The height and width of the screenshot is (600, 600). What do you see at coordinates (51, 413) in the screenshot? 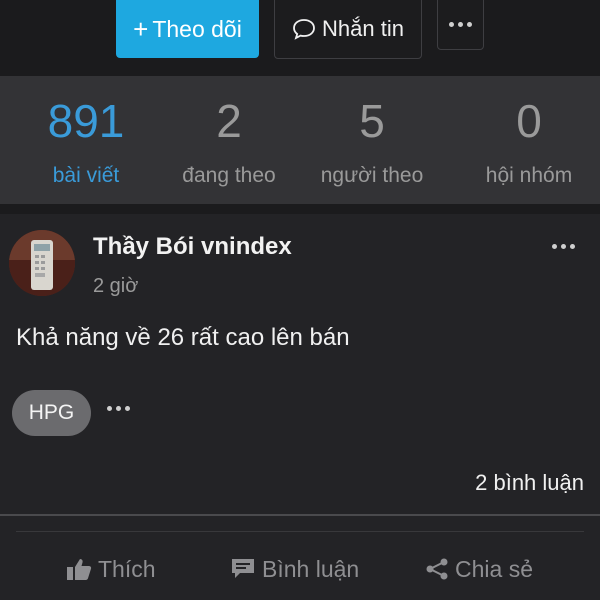
I see `stock-tag: HPG` at bounding box center [51, 413].